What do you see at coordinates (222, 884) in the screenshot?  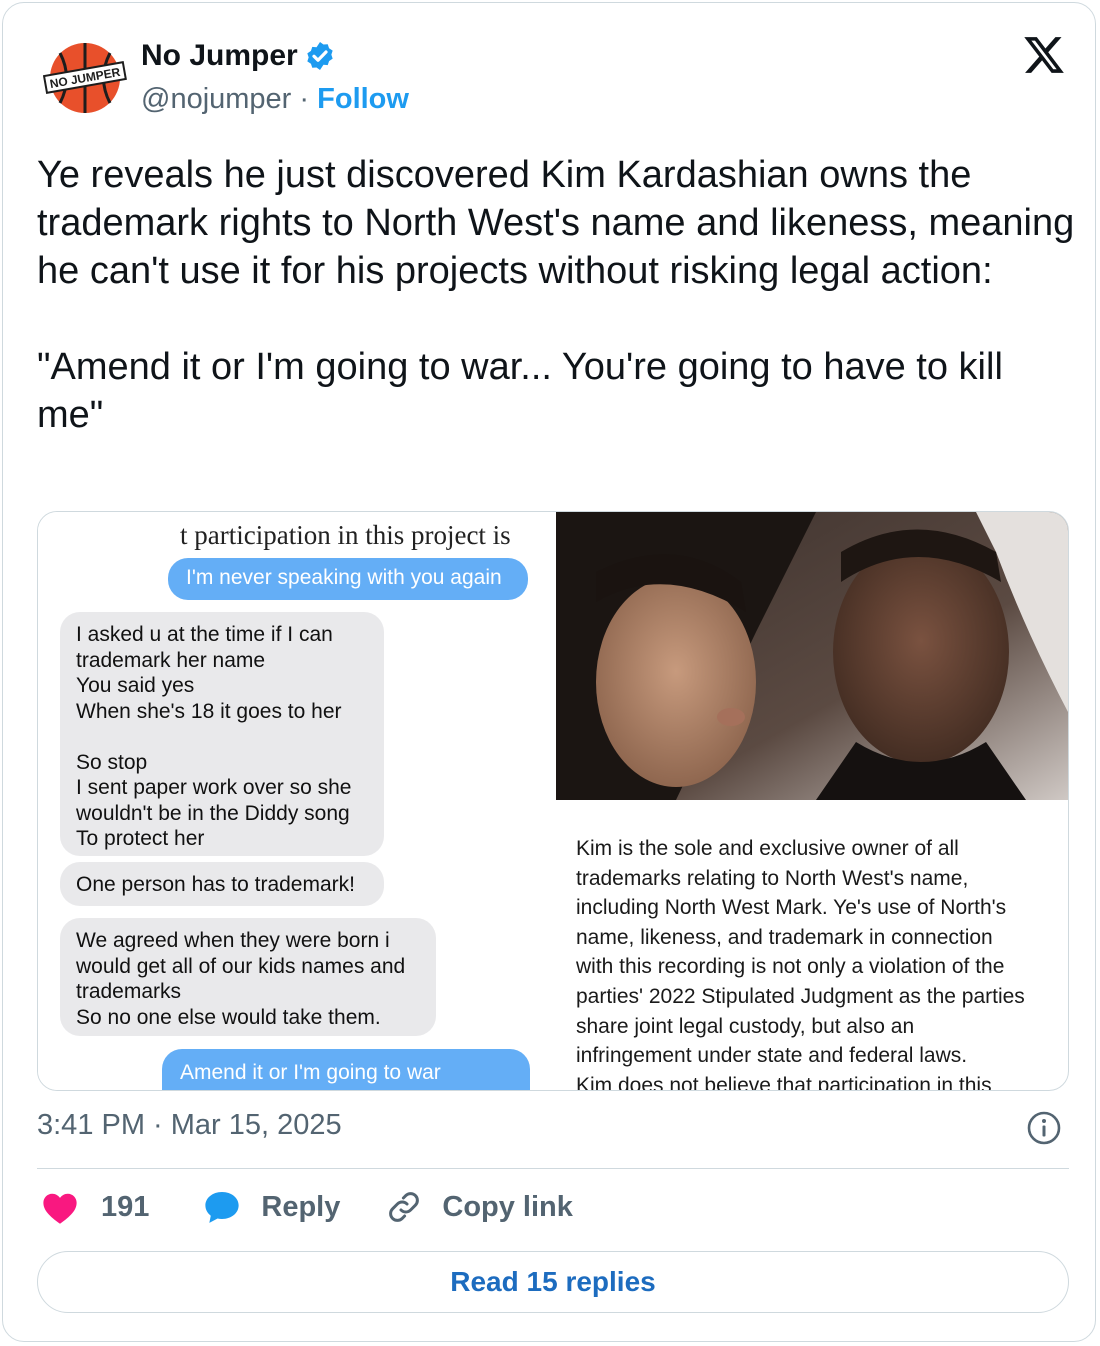 I see `chat-message-received: One person has to trademark!` at bounding box center [222, 884].